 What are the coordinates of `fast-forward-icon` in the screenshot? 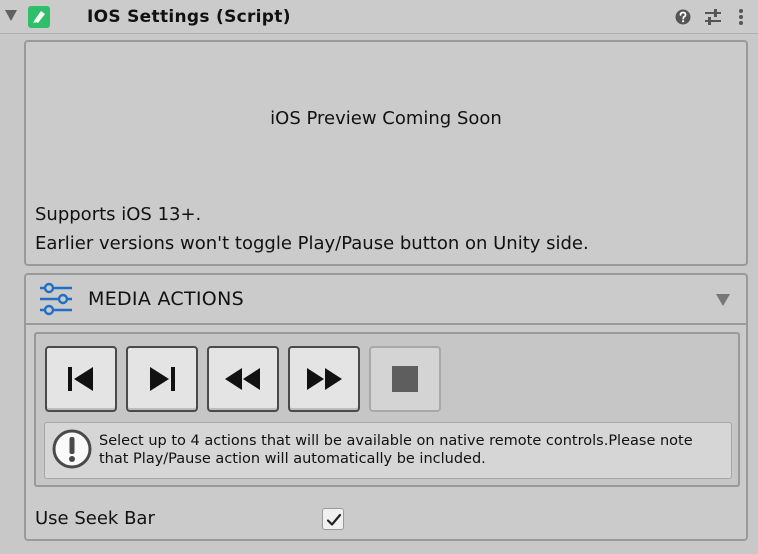 It's located at (324, 379).